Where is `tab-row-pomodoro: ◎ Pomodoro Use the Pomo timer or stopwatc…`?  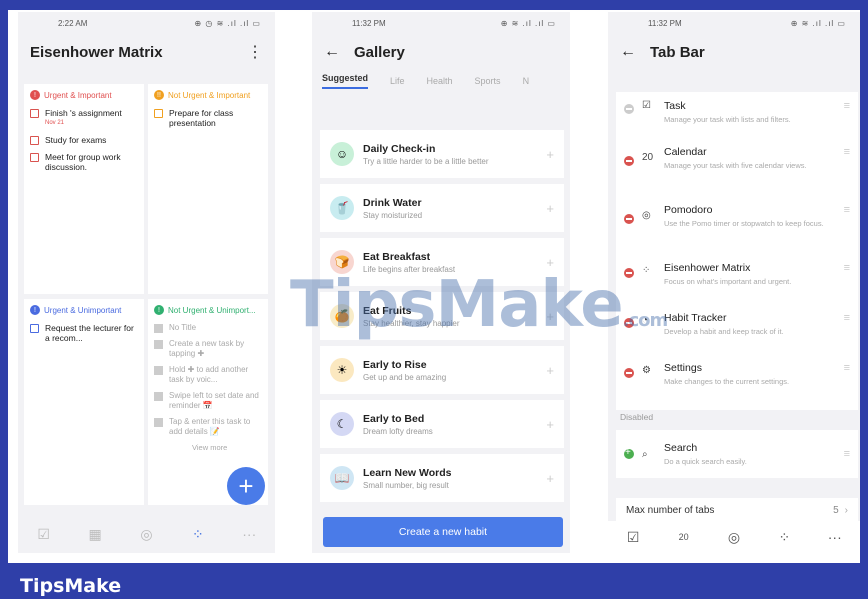
tab-row-pomodoro: ◎ Pomodoro Use the Pomo timer or stopwatc… is located at coordinates (737, 229).